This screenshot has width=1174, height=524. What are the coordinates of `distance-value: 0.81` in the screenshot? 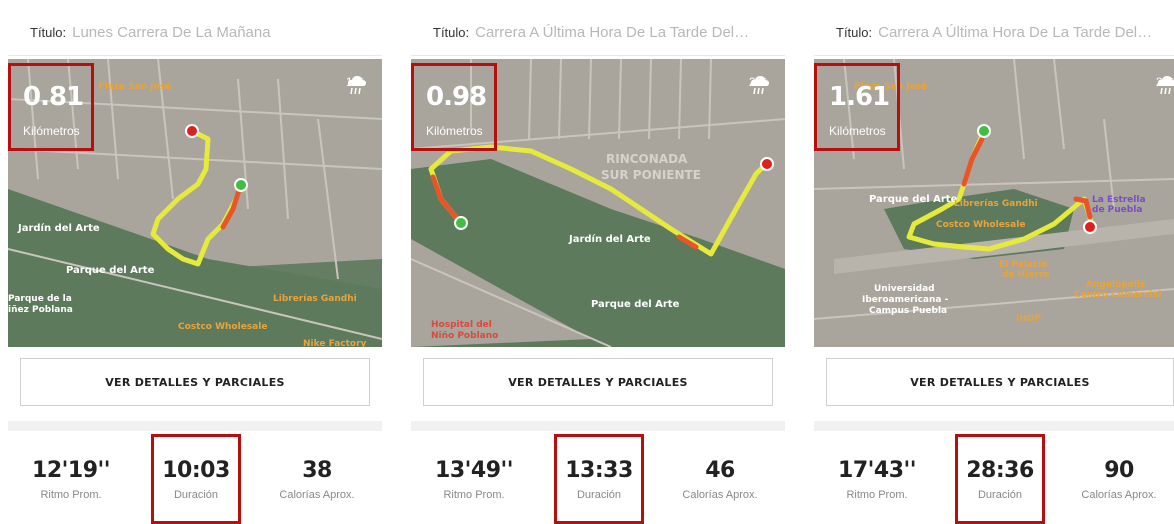 It's located at (53, 97).